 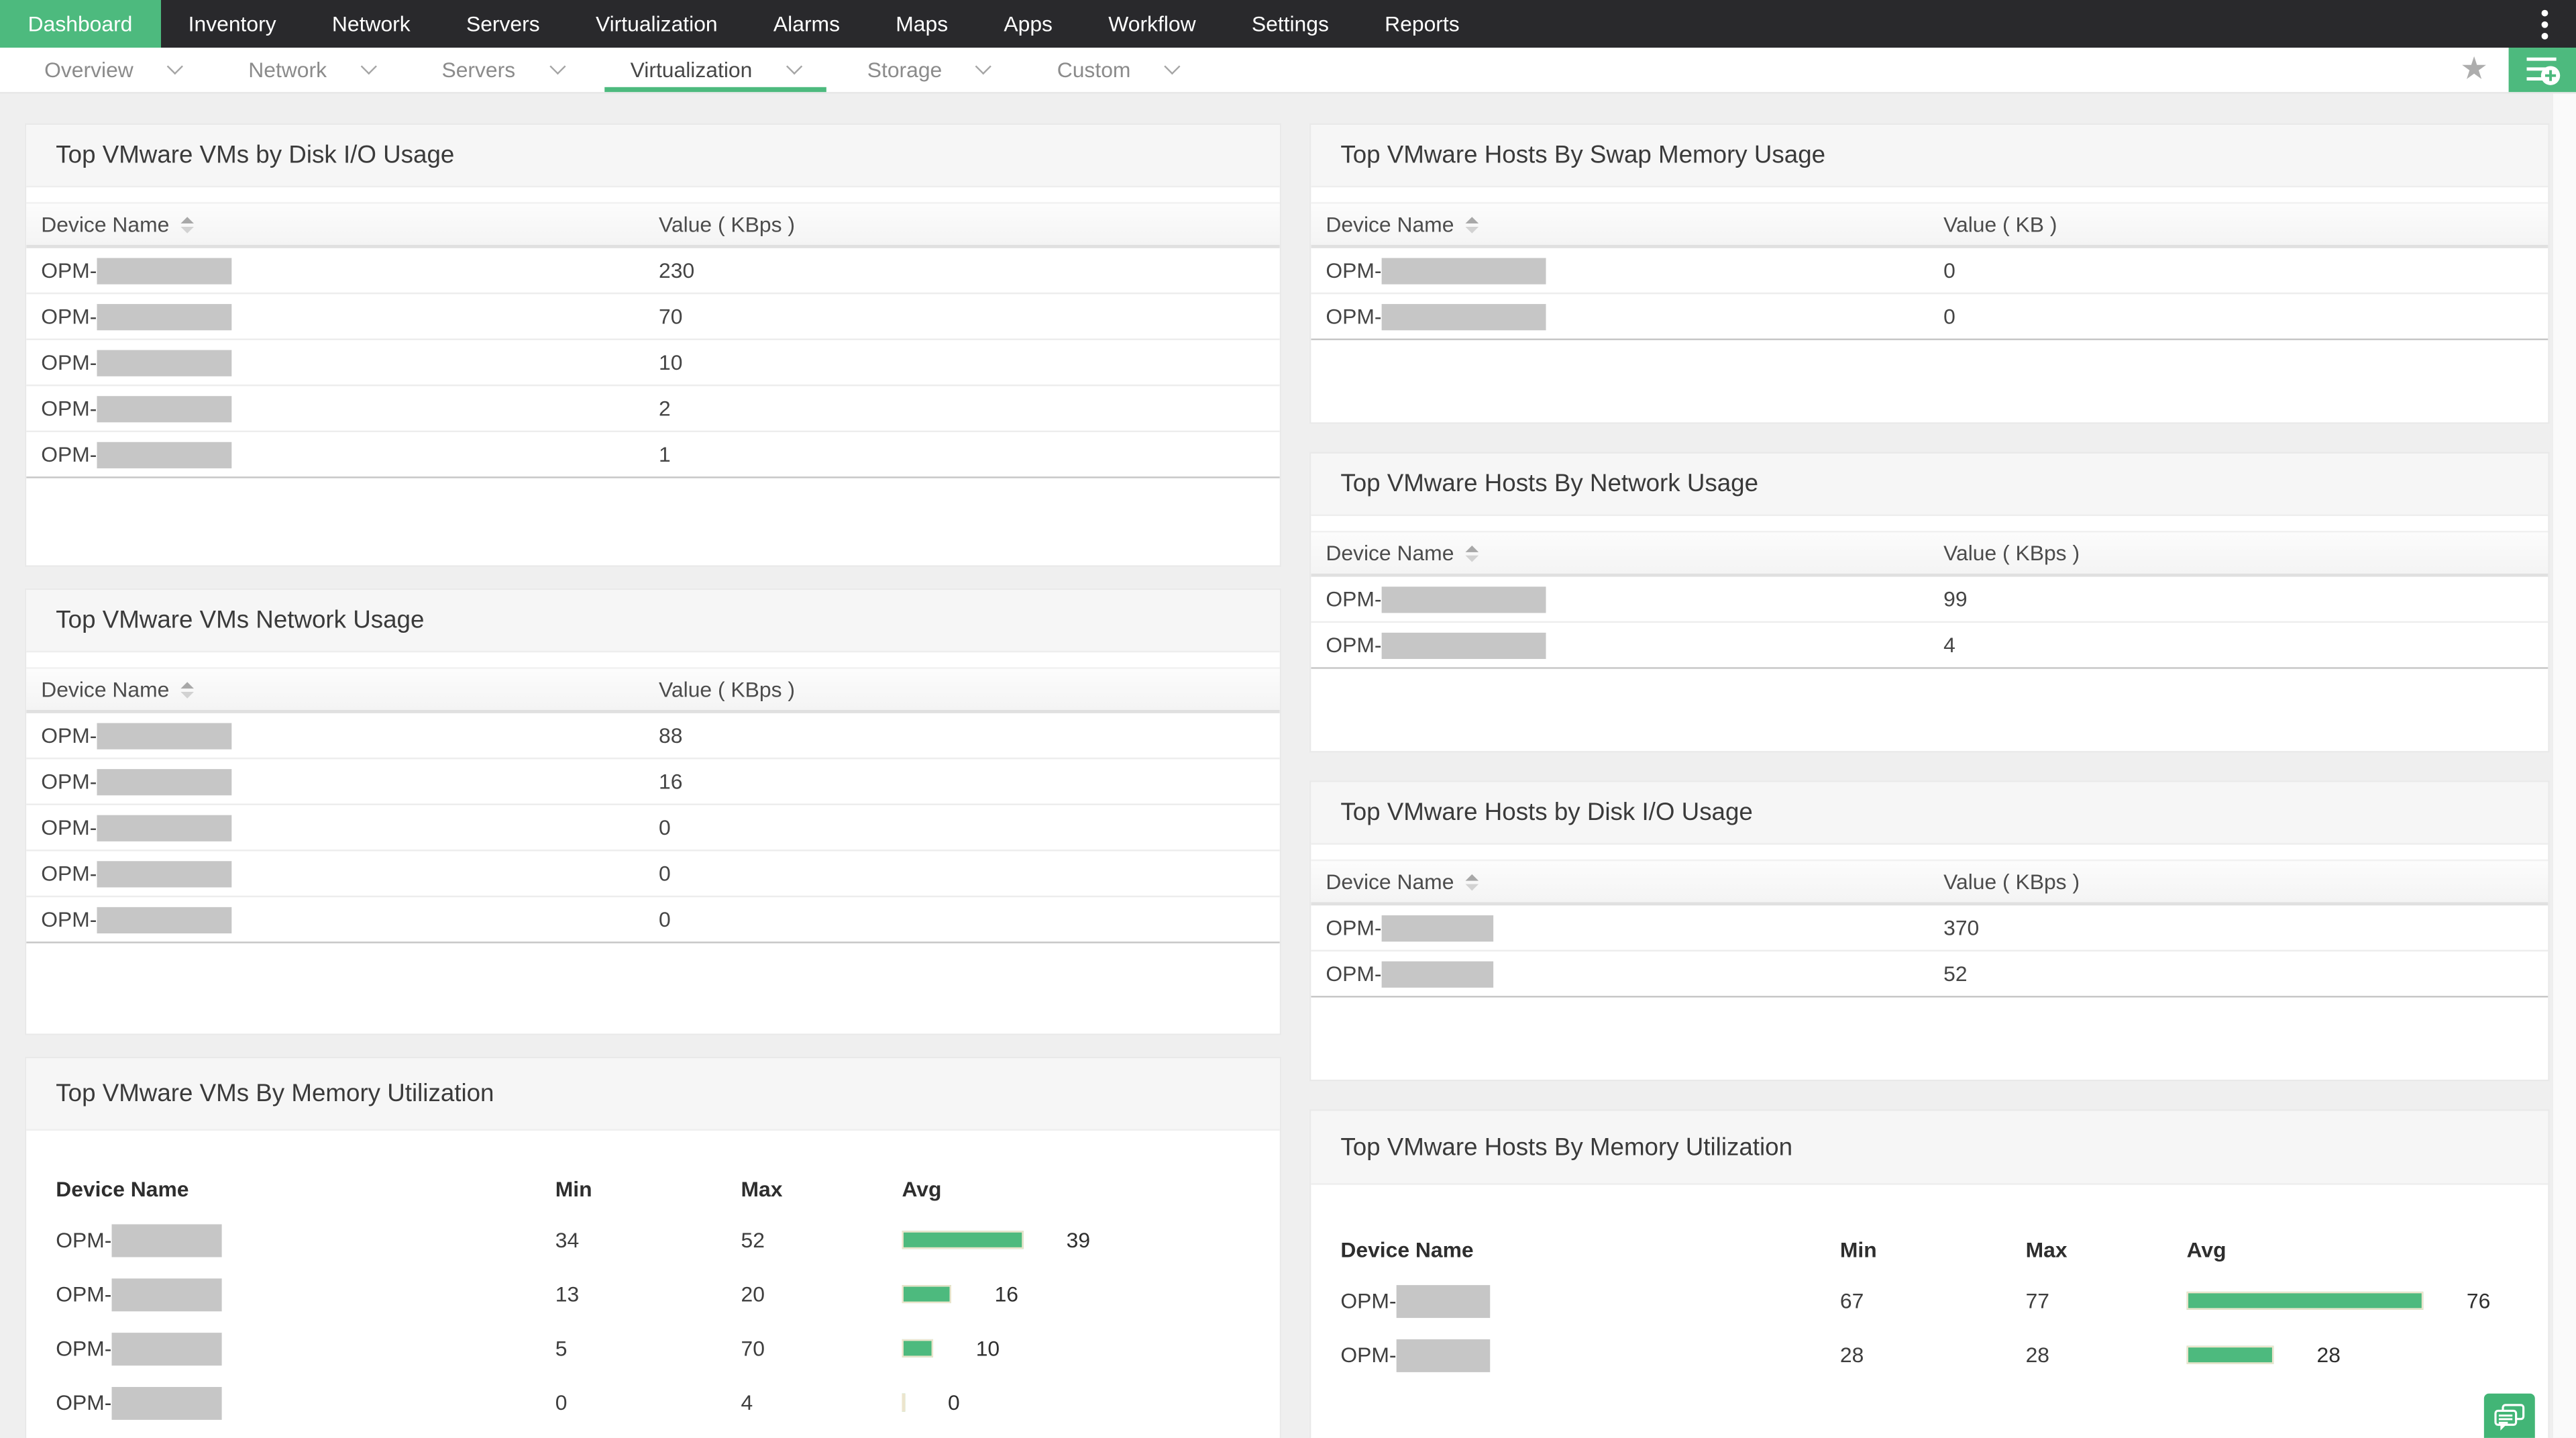 I want to click on table-row: OPM- 13 20 16, so click(x=653, y=1294).